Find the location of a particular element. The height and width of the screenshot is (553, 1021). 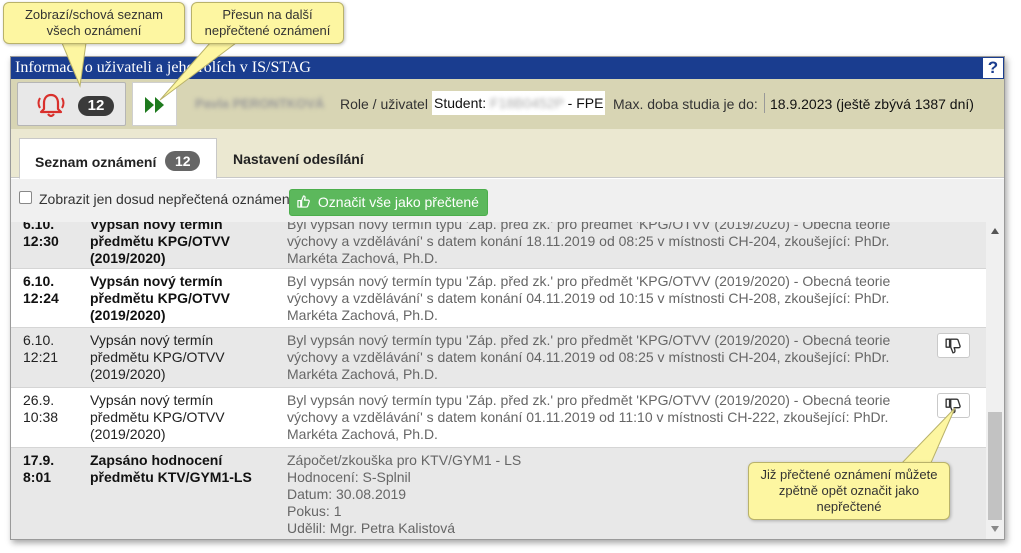

user-name: Pavla PERONTKOVÁ is located at coordinates (260, 103).